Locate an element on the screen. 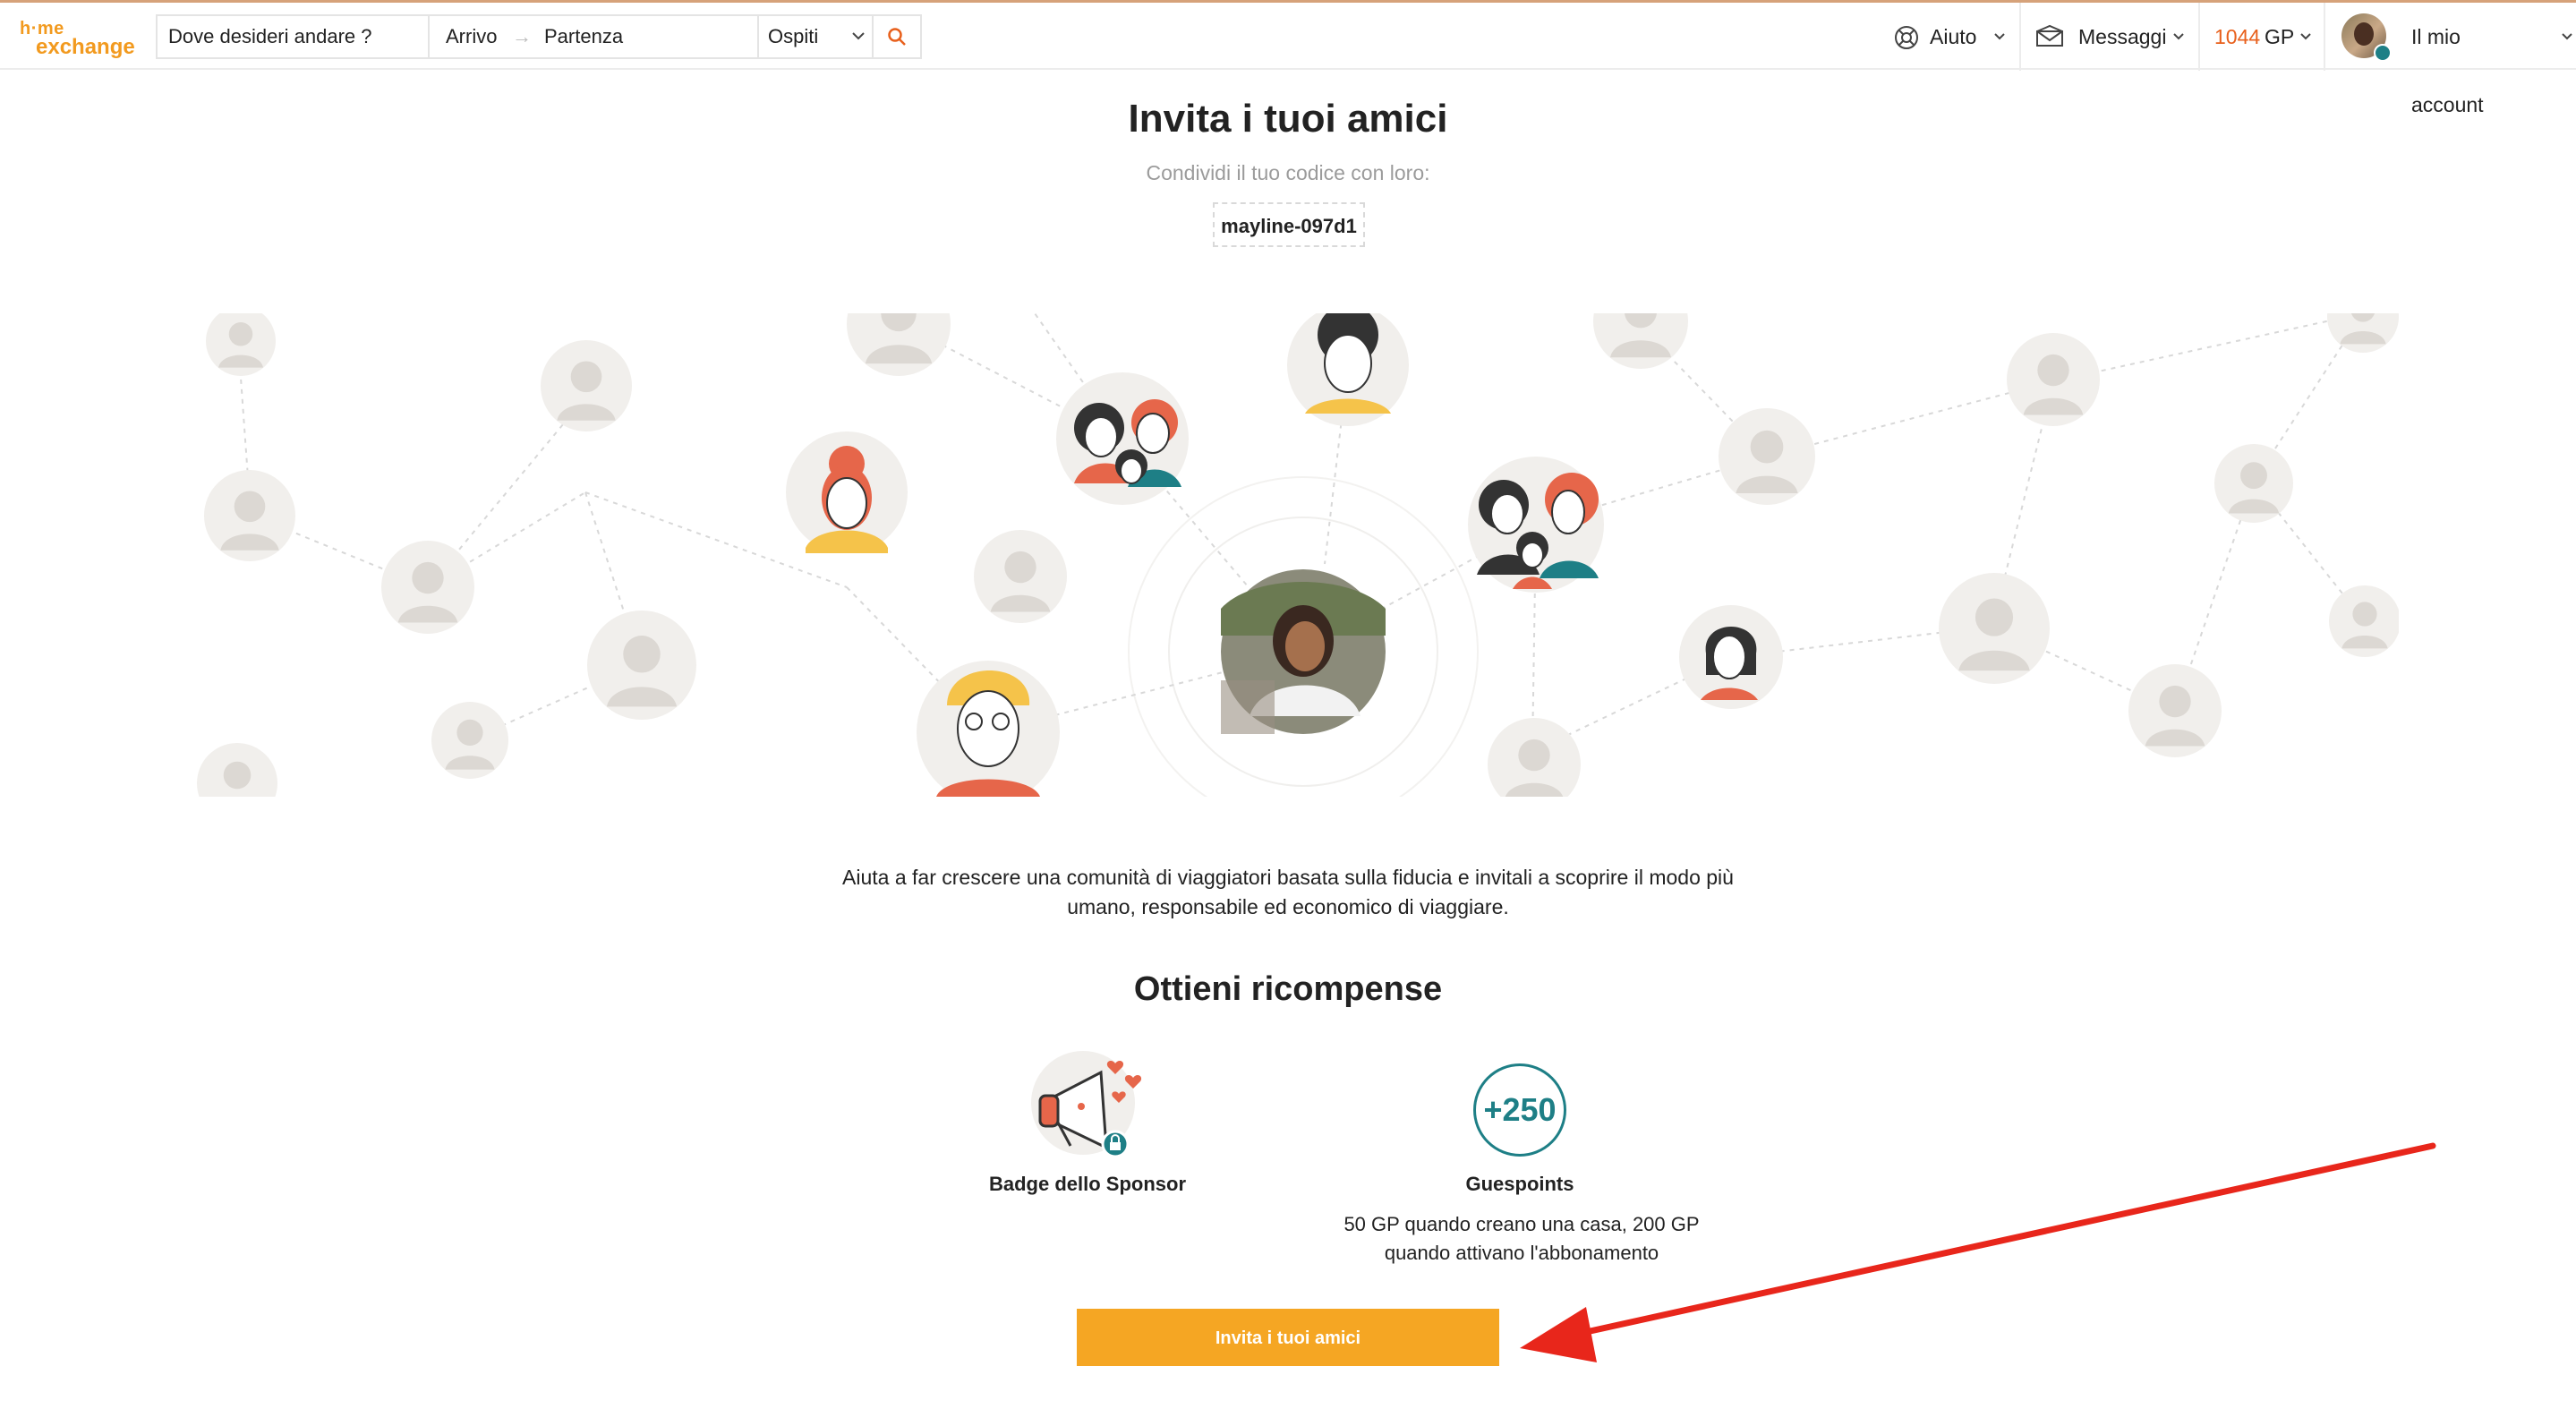 The width and height of the screenshot is (2576, 1409). invite-friends-button: Invita i tuoi amici is located at coordinates (1288, 1337).